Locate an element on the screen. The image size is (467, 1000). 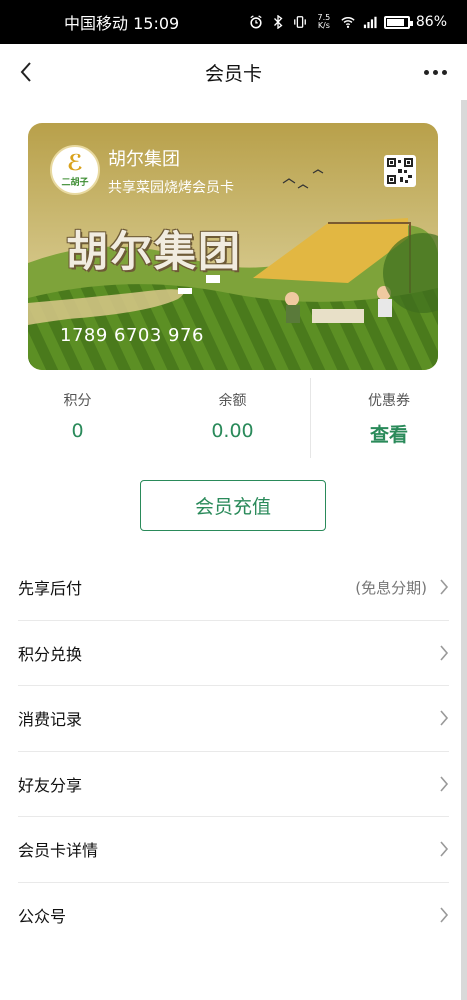
signal-icon is located at coordinates (370, 22).